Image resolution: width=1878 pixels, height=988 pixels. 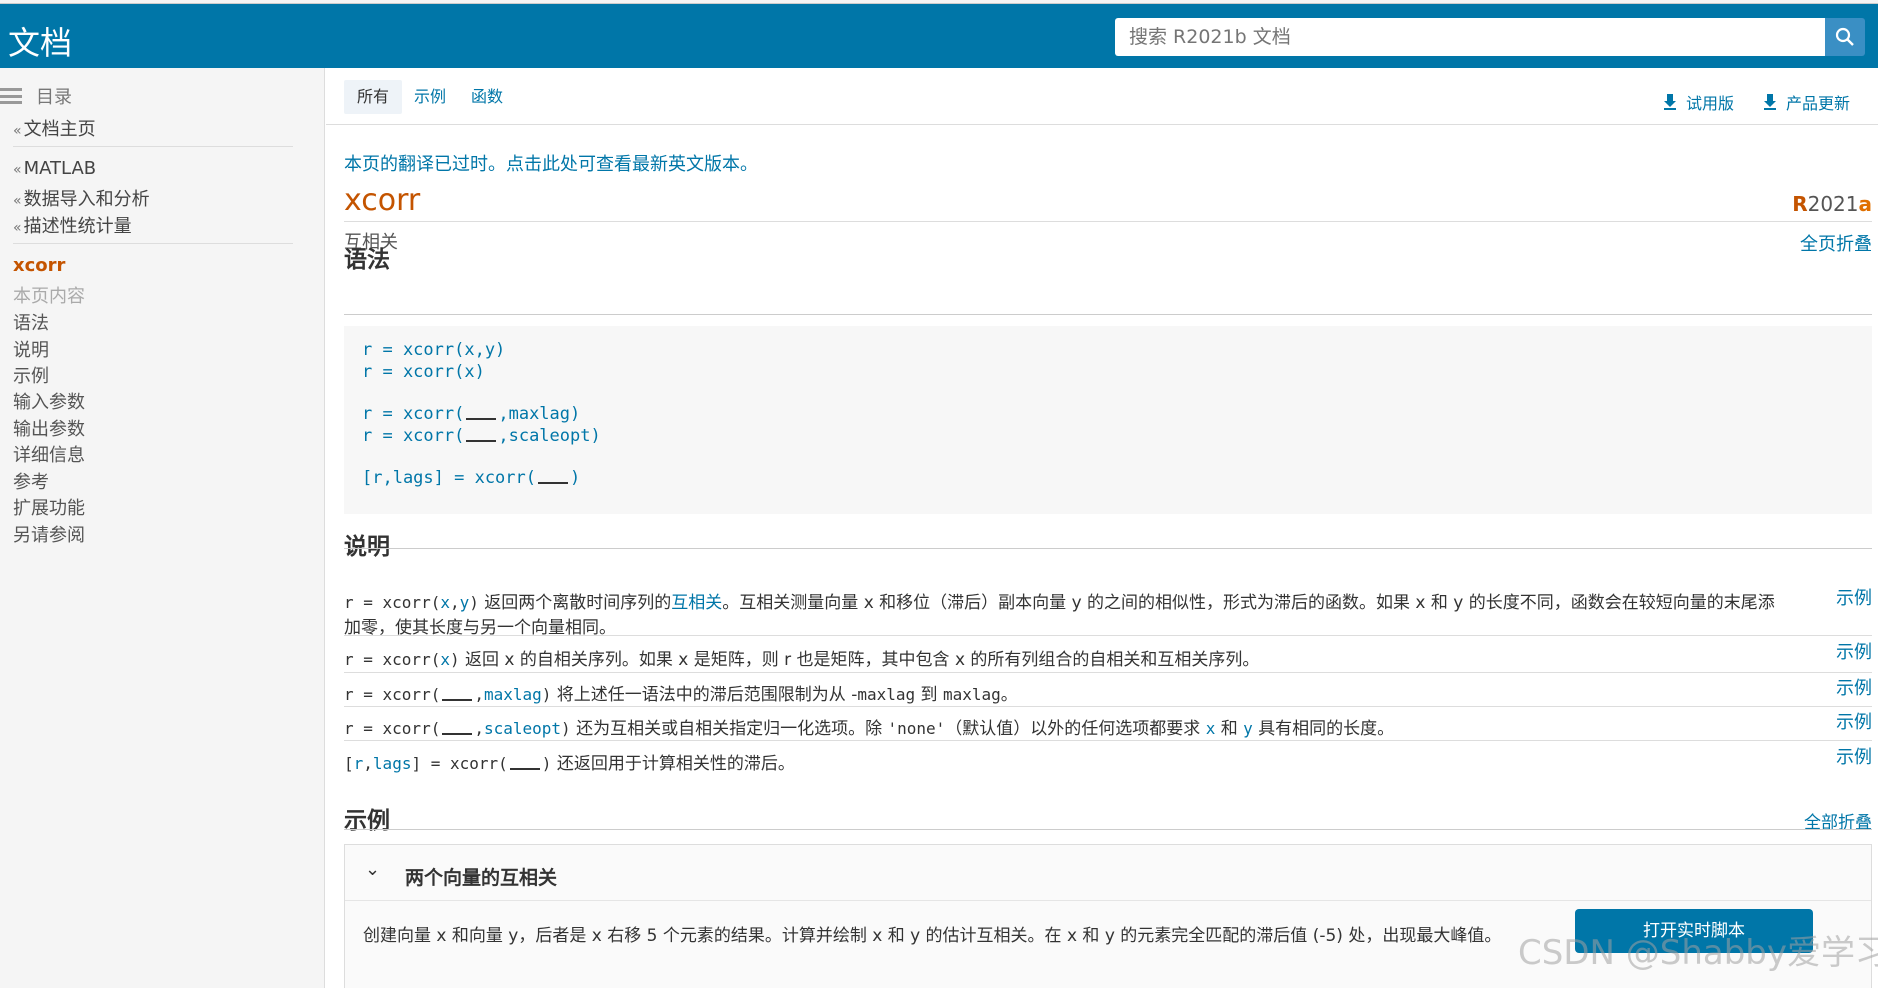 I want to click on example-link-3: 示例, so click(x=1854, y=687).